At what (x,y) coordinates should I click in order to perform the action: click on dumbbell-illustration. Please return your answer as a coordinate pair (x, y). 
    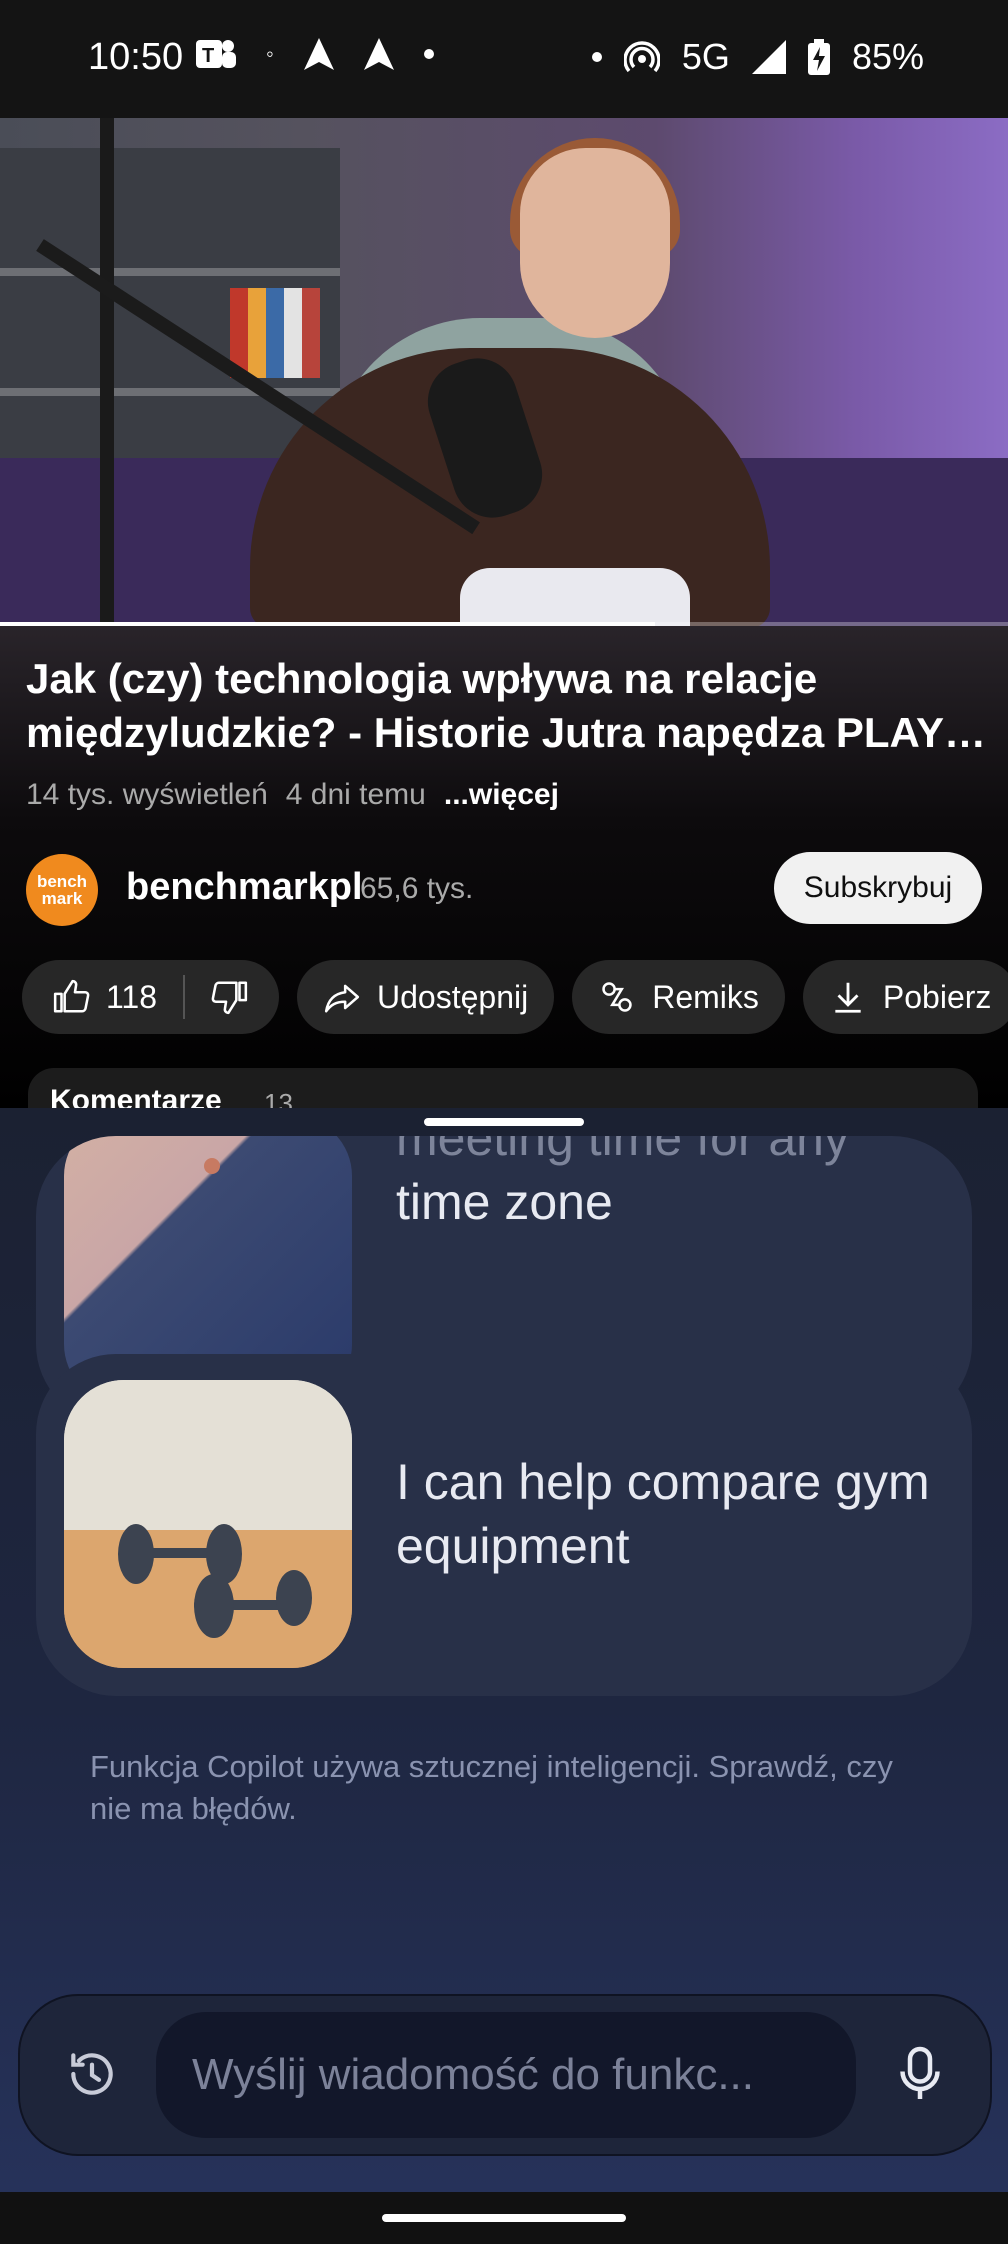
    Looking at the image, I should click on (208, 1524).